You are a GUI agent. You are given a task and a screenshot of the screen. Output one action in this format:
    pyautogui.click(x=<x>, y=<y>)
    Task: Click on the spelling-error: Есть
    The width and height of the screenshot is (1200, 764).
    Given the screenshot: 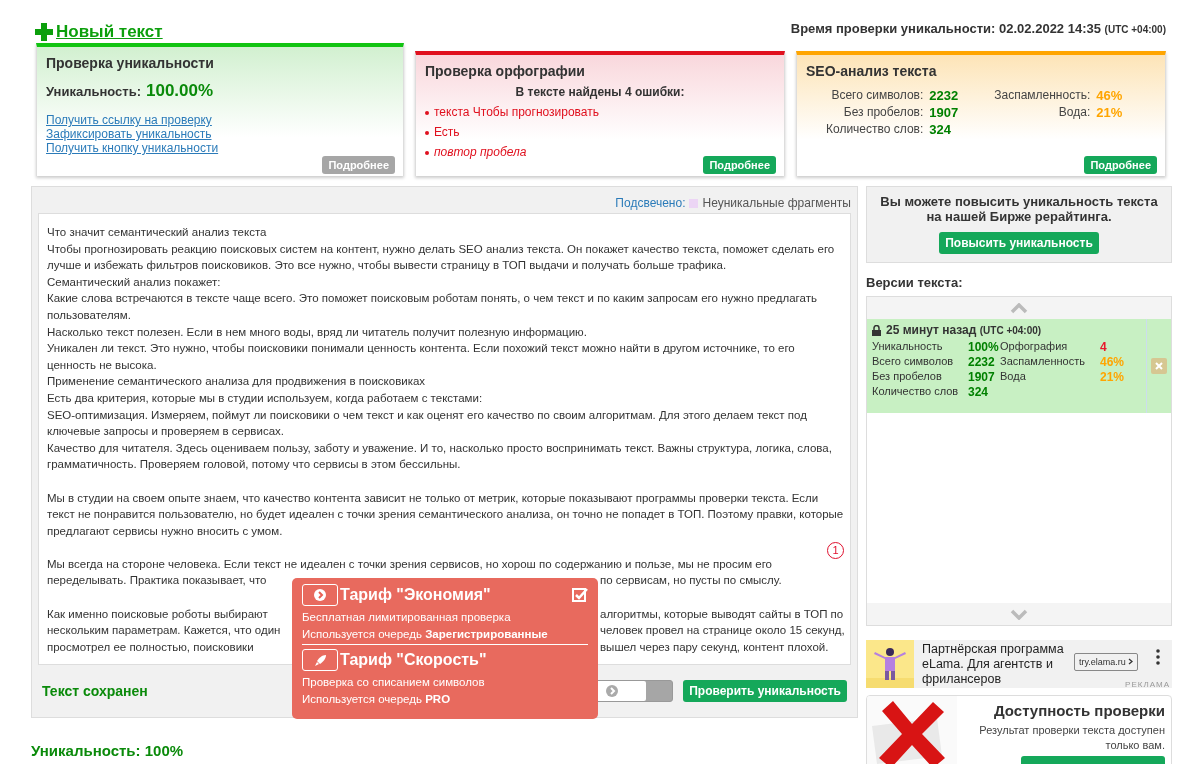 What is the action you would take?
    pyautogui.click(x=447, y=132)
    